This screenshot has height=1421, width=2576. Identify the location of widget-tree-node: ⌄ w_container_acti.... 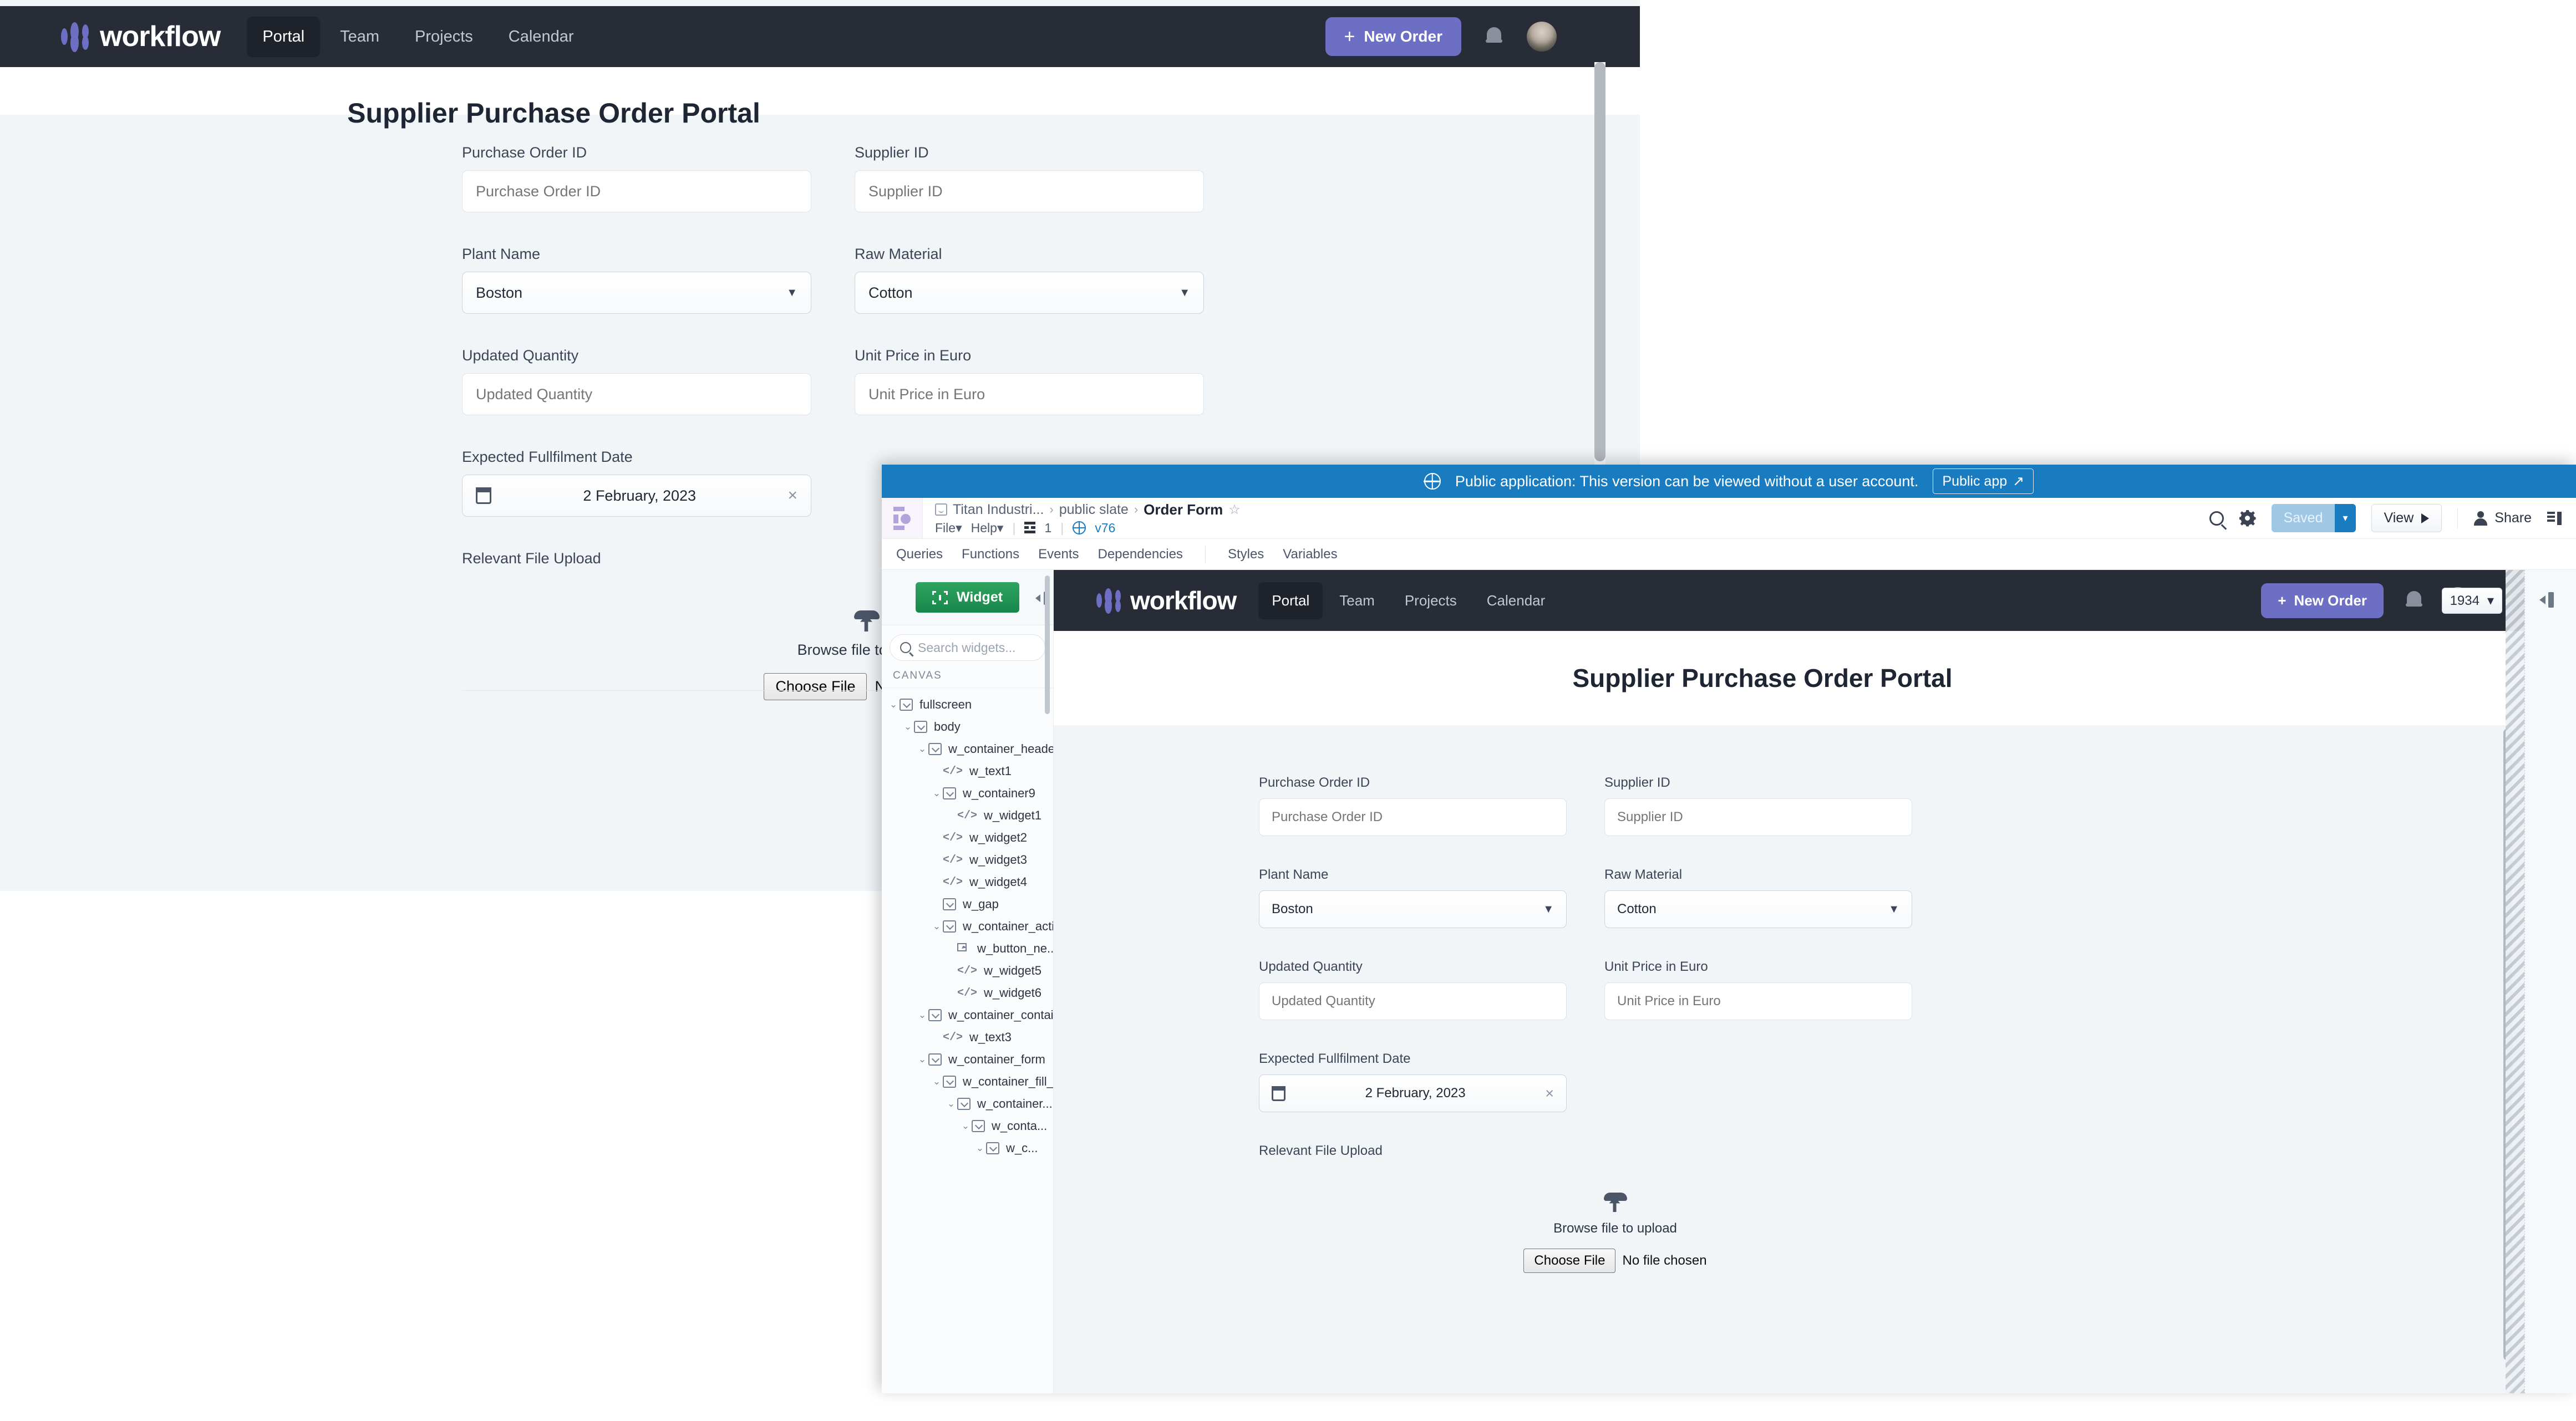
(967, 926).